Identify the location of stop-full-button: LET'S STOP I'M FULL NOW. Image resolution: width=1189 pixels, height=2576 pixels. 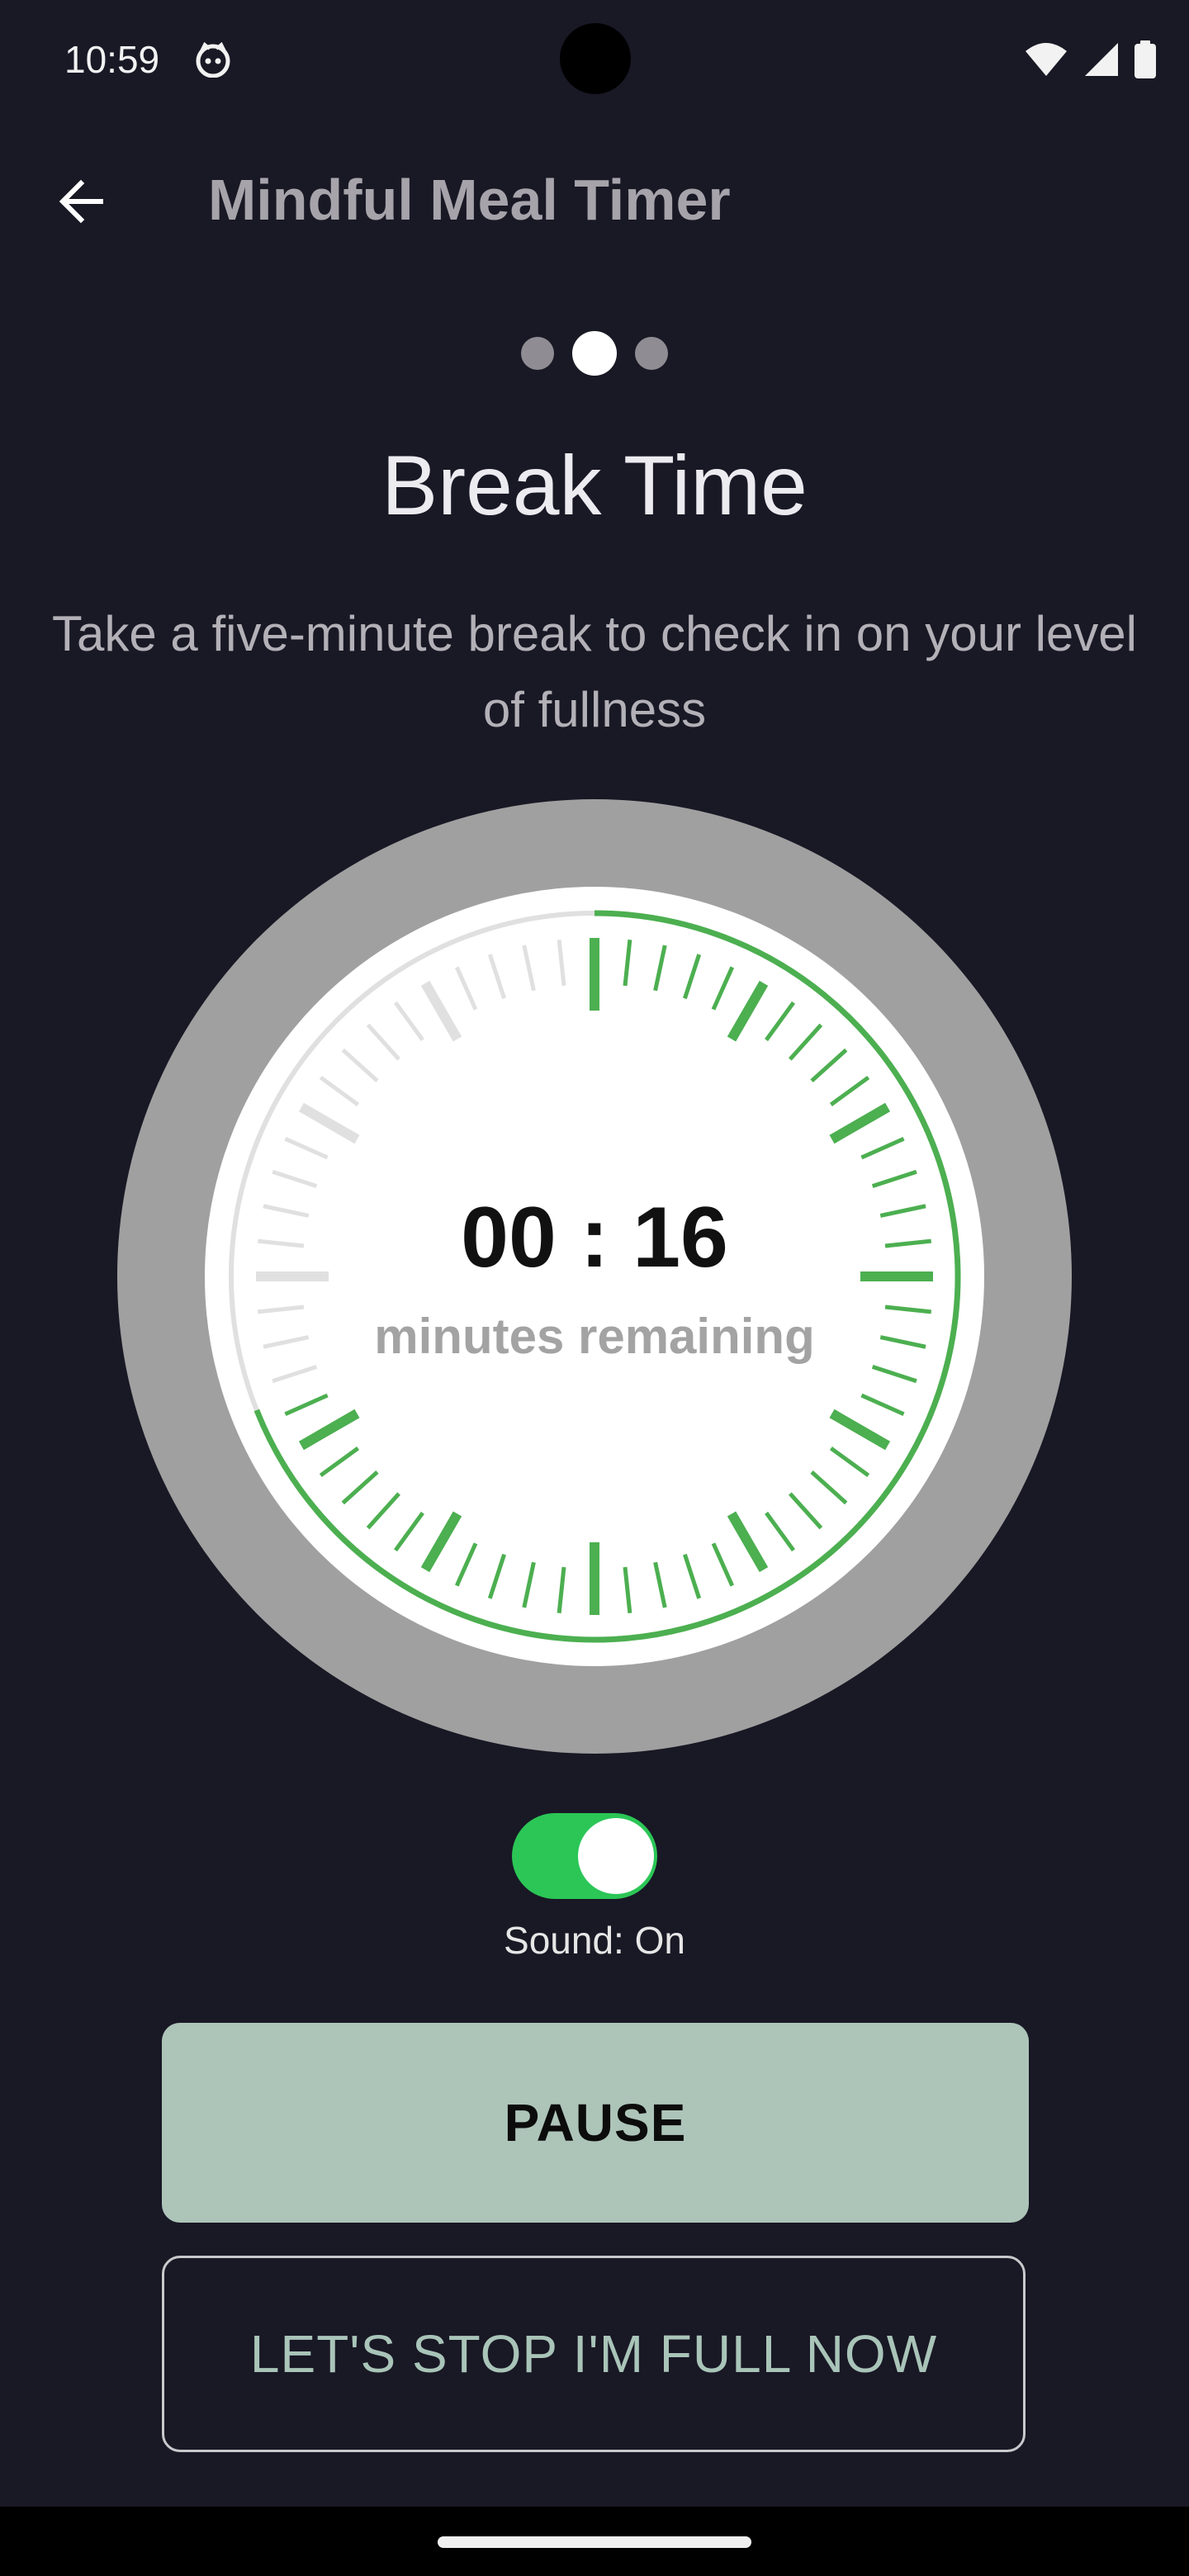
(594, 2354).